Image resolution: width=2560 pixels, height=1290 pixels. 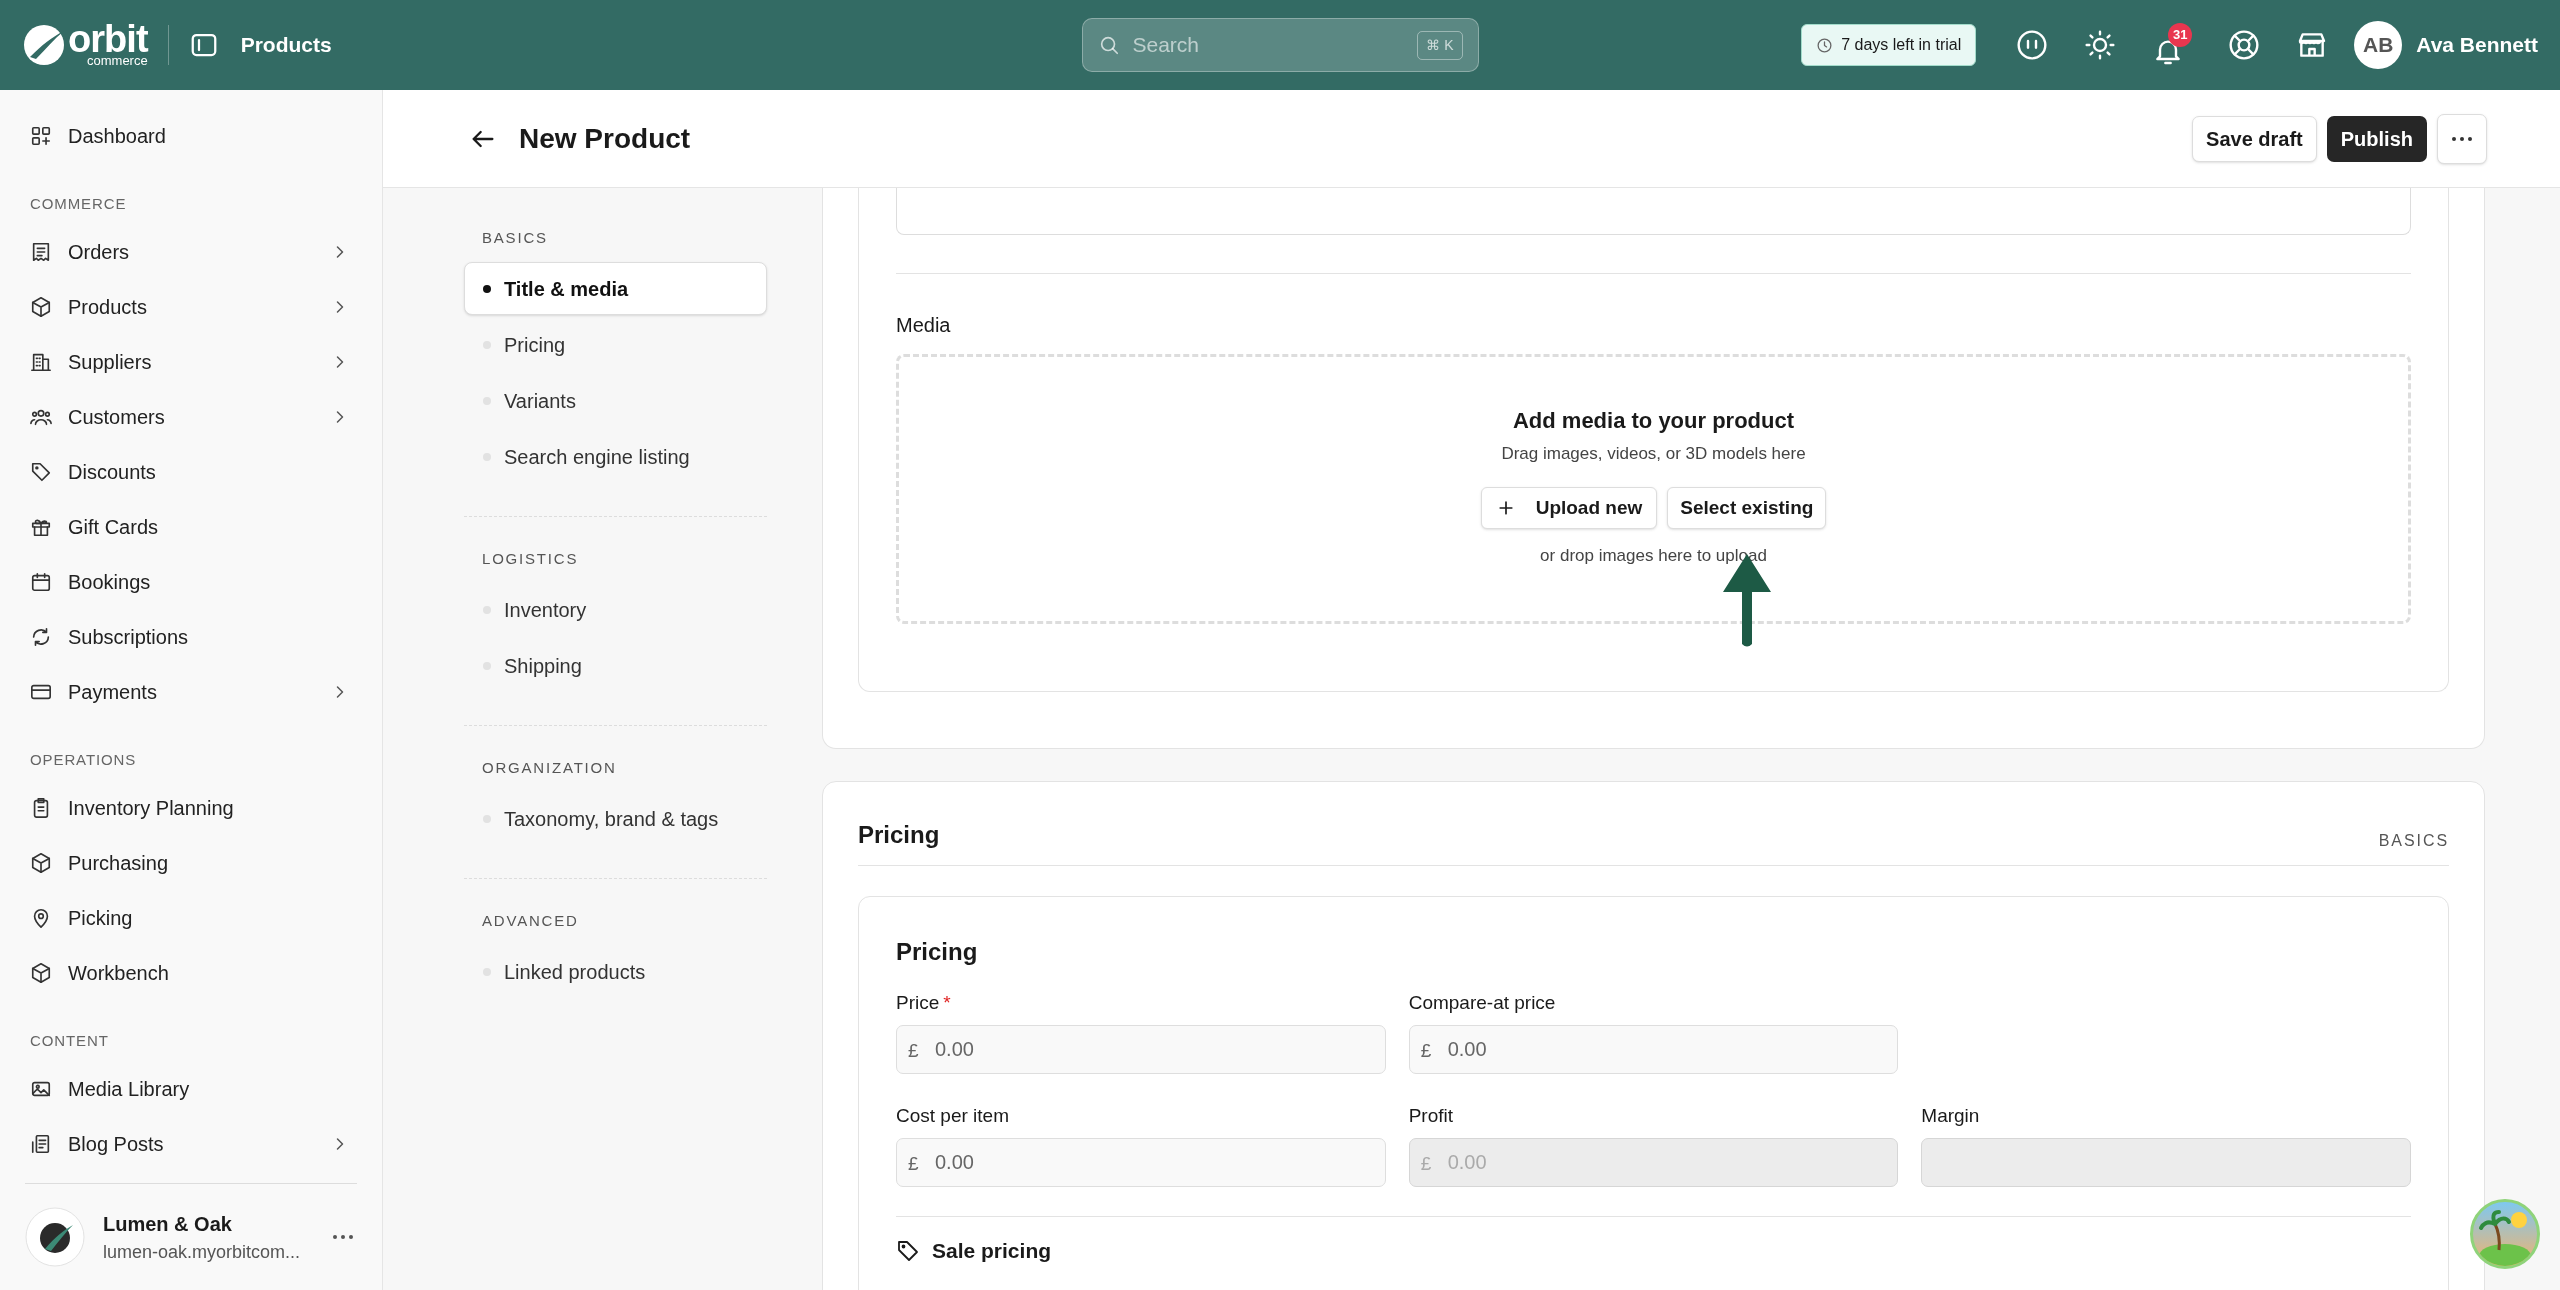 I want to click on sidebar-item: Inventory Planning, so click(x=191, y=807).